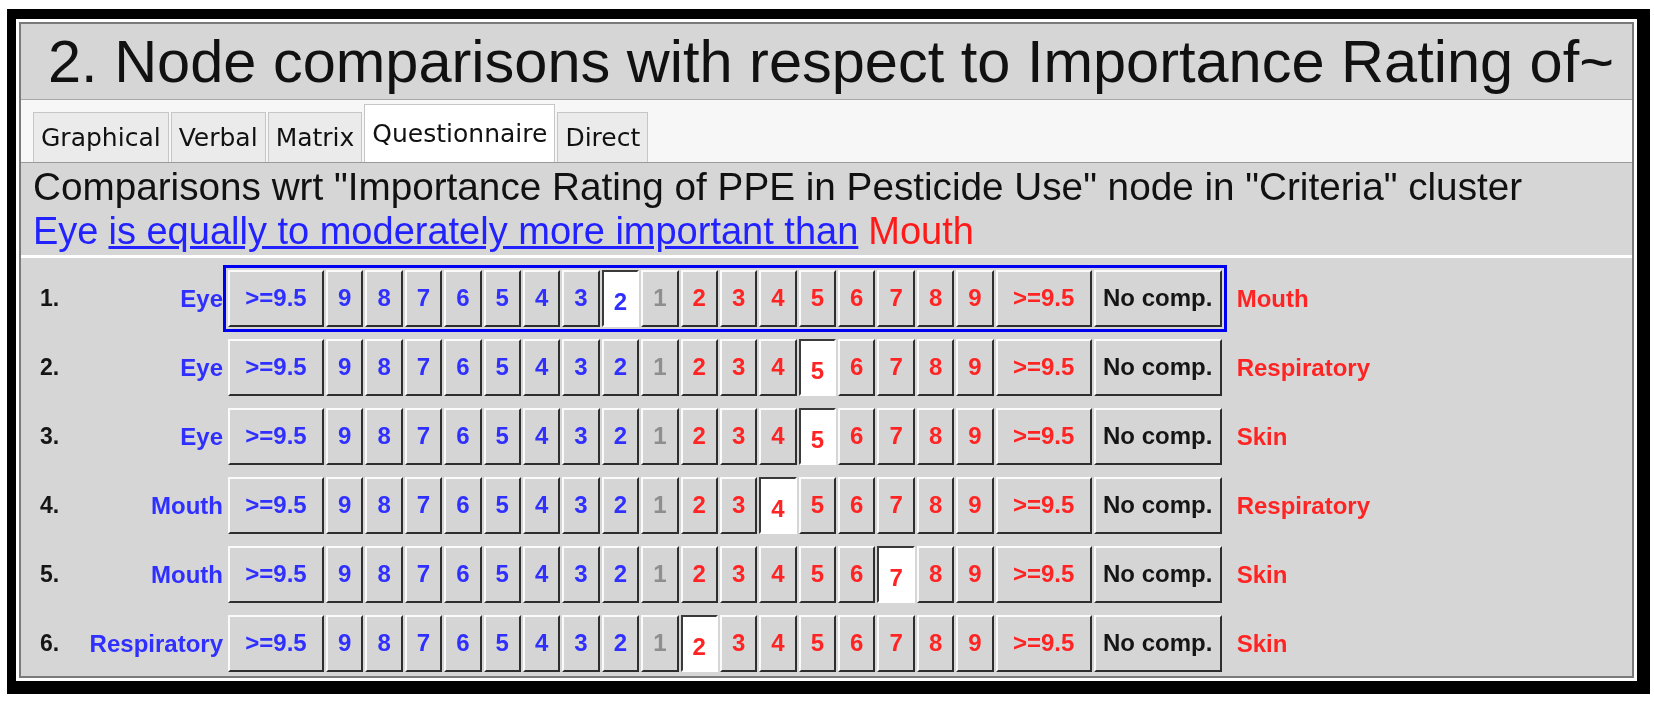  Describe the element at coordinates (315, 137) in the screenshot. I see `tab: Matrix` at that location.